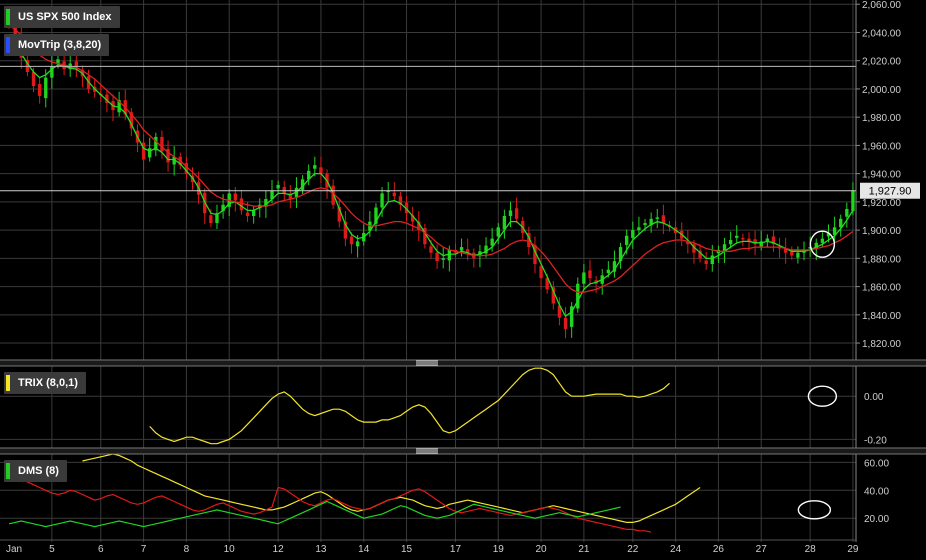 This screenshot has height=560, width=926. Describe the element at coordinates (48, 383) in the screenshot. I see `legend-trix-label: TRIX (8,0,1)` at that location.